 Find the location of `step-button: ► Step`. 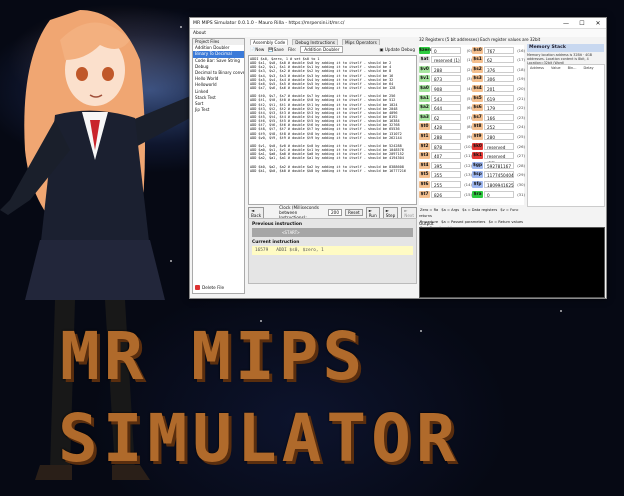

step-button: ► Step is located at coordinates (390, 212).